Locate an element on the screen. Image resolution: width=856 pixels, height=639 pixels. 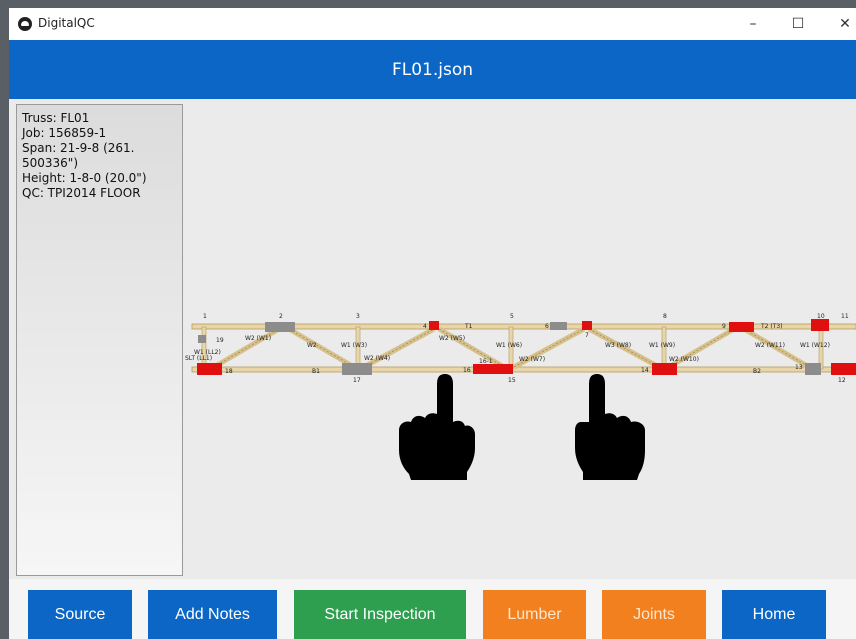
side-label: SLT (LL1) is located at coordinates (198, 358).